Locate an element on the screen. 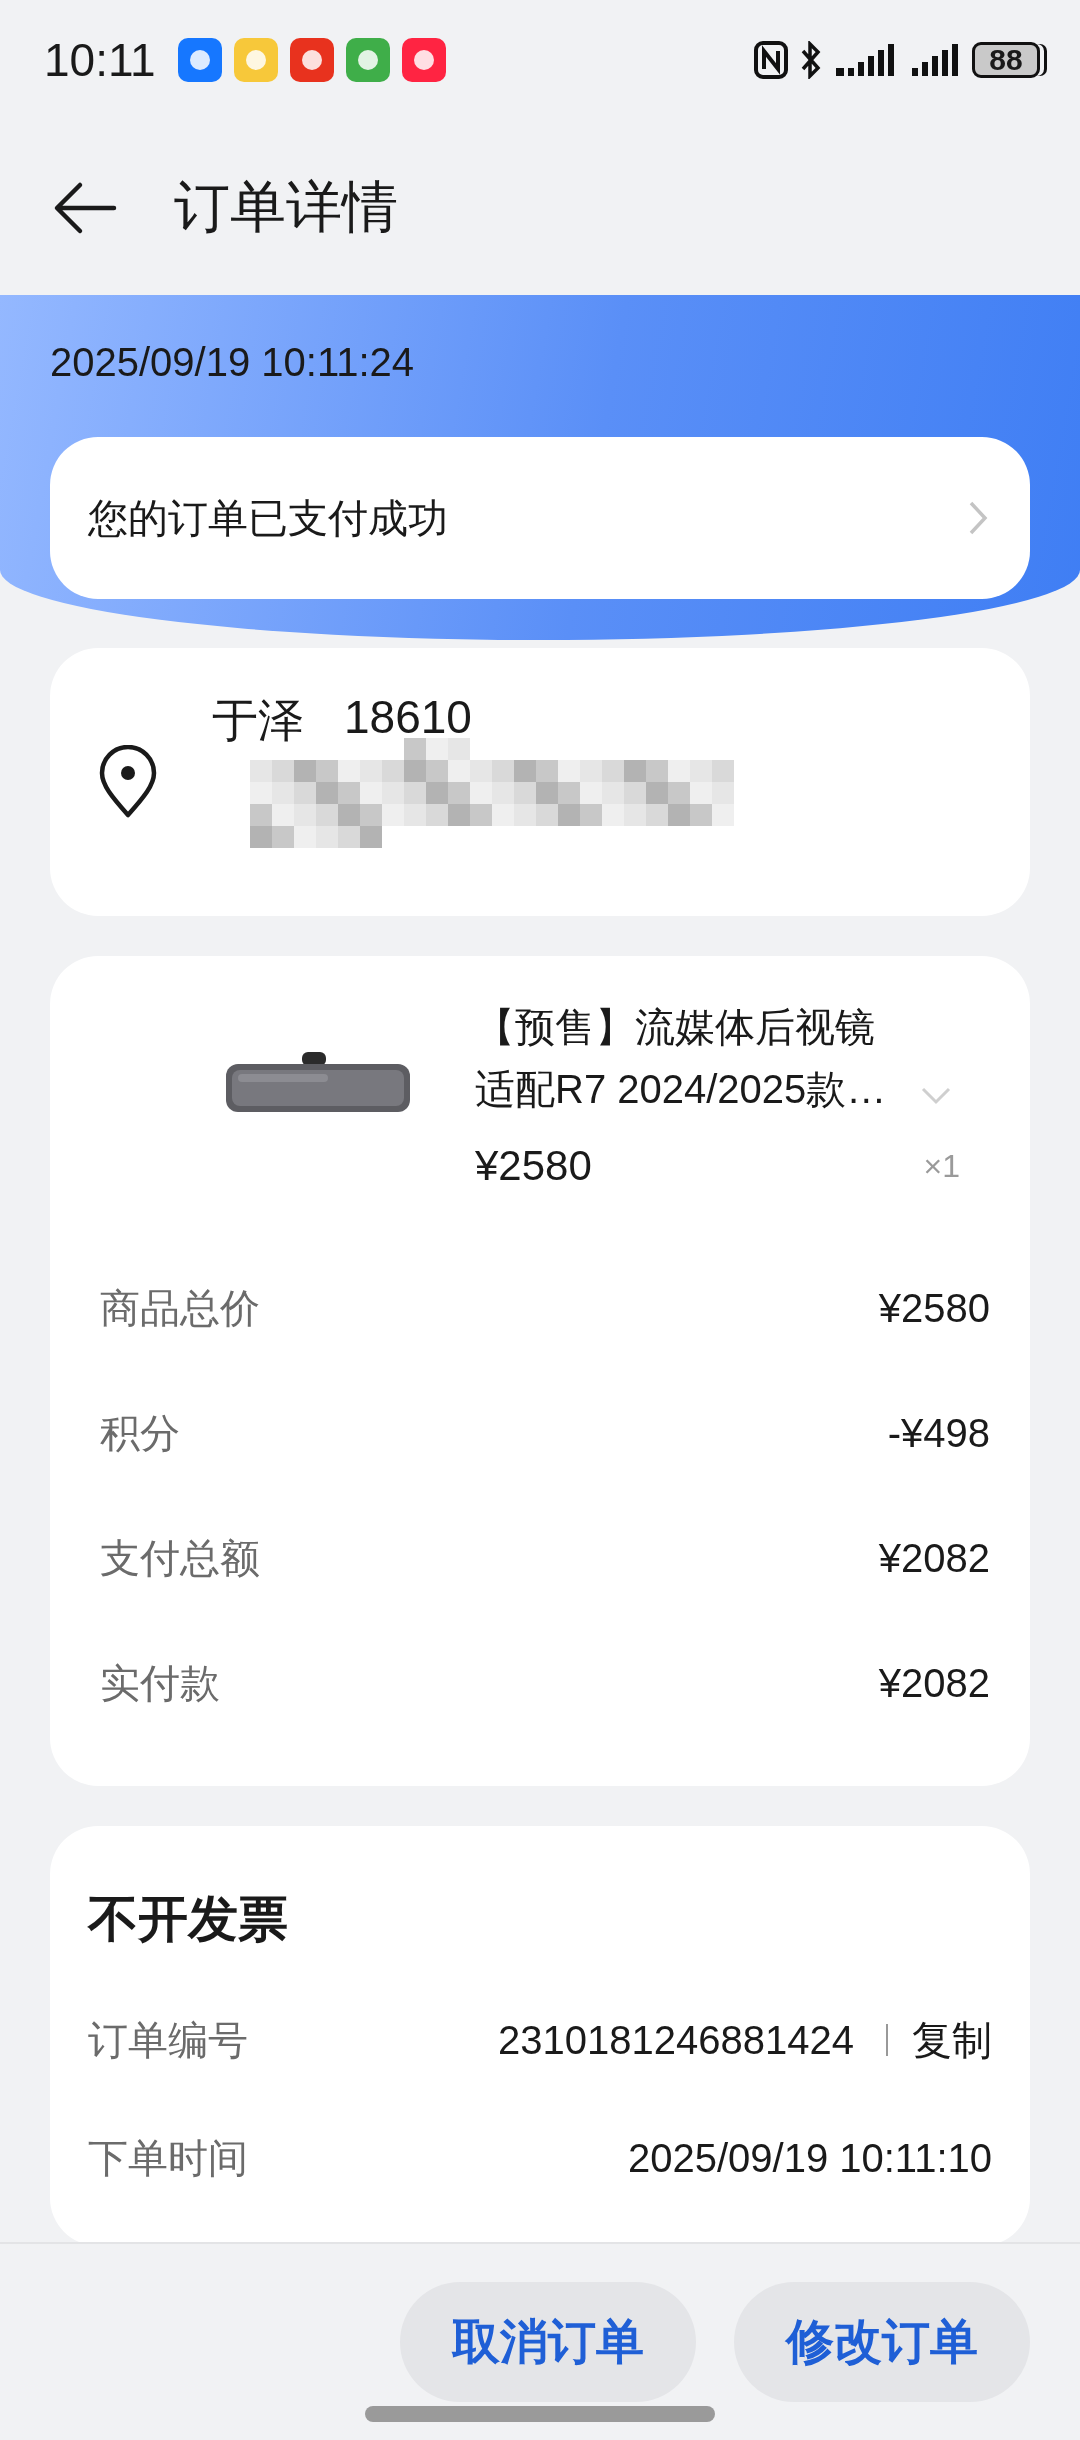  chevron-right-icon is located at coordinates (978, 518).